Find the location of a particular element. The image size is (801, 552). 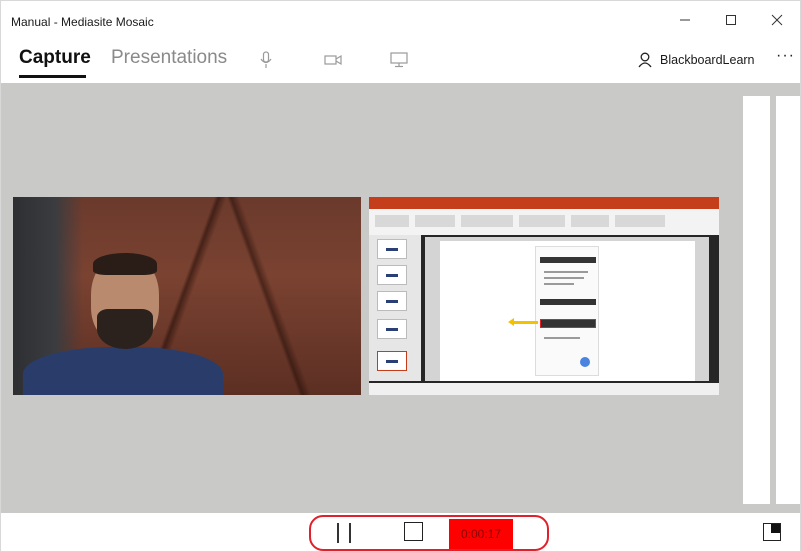

close-icon is located at coordinates (777, 20).